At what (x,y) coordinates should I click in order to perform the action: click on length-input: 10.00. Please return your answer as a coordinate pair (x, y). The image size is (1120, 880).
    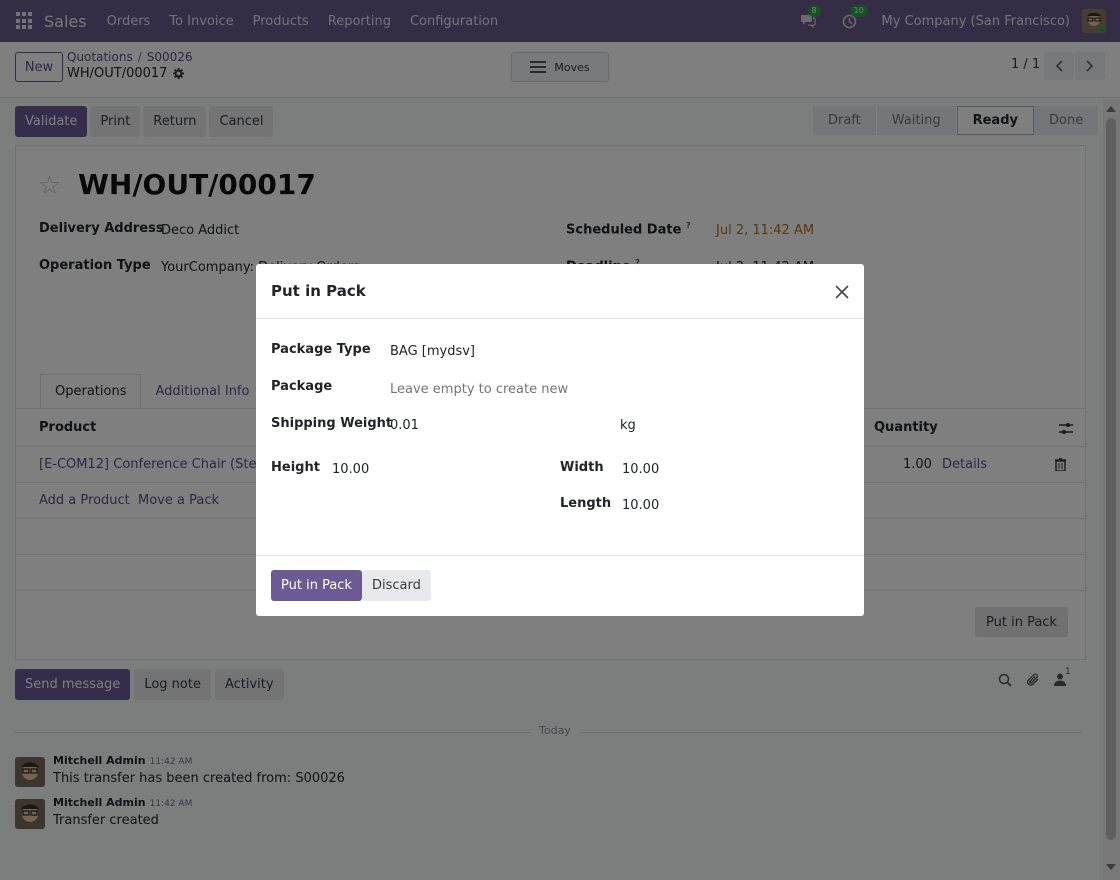
    Looking at the image, I should click on (640, 505).